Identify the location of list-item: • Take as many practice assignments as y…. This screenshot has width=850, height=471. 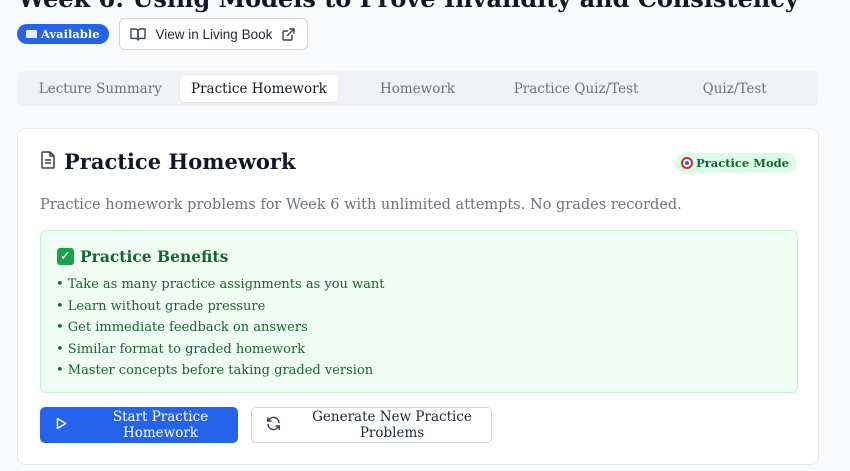
(220, 284).